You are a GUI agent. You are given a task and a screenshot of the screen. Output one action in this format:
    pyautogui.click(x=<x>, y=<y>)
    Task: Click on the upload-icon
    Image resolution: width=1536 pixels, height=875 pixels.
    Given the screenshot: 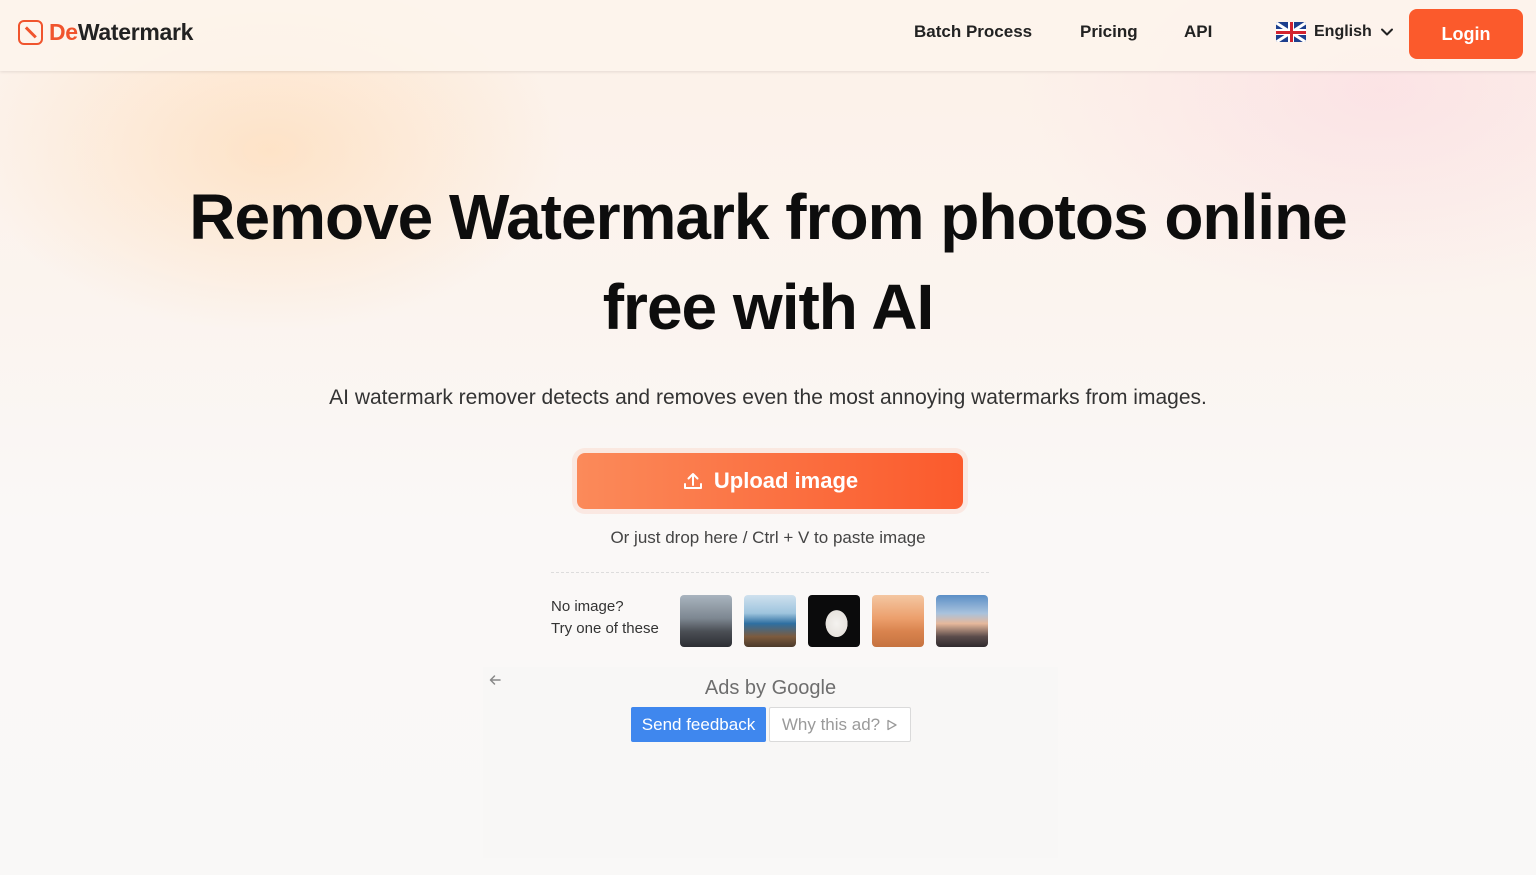 What is the action you would take?
    pyautogui.click(x=692, y=481)
    